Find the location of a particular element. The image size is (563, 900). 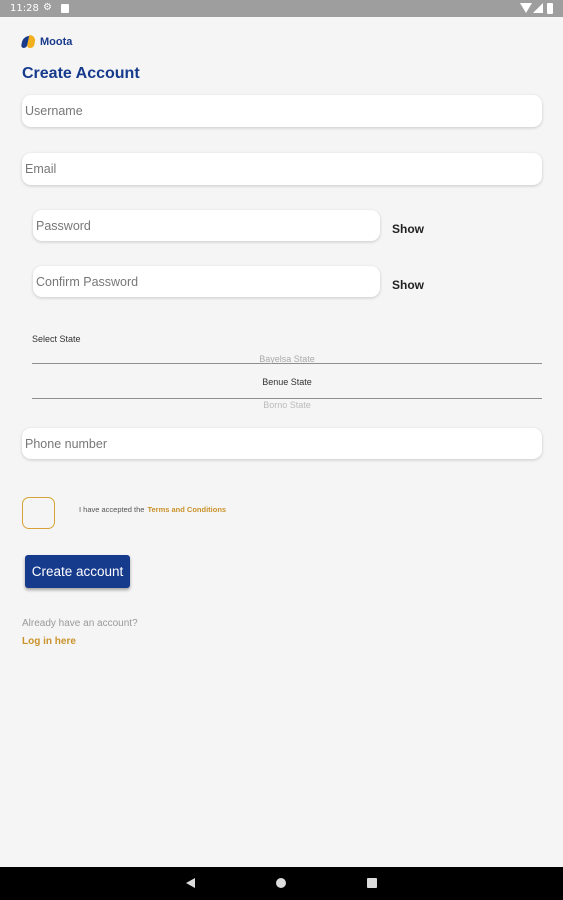

state-picker-label: Select State is located at coordinates (56, 339).